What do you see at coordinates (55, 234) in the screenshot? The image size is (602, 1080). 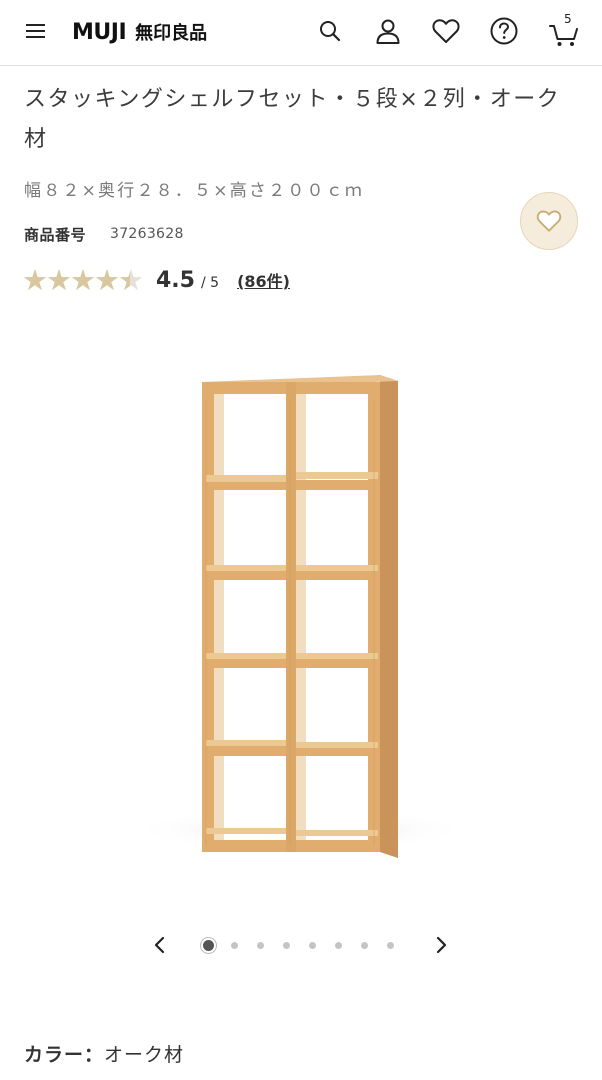 I see `product-code-label: 商品番号` at bounding box center [55, 234].